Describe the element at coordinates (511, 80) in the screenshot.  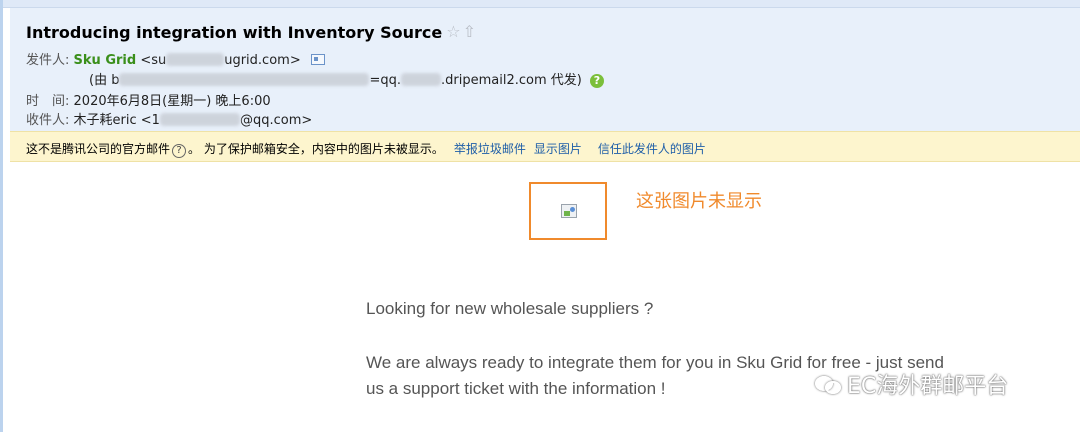
I see `via-suffix: .dripemail2.com 代发)` at that location.